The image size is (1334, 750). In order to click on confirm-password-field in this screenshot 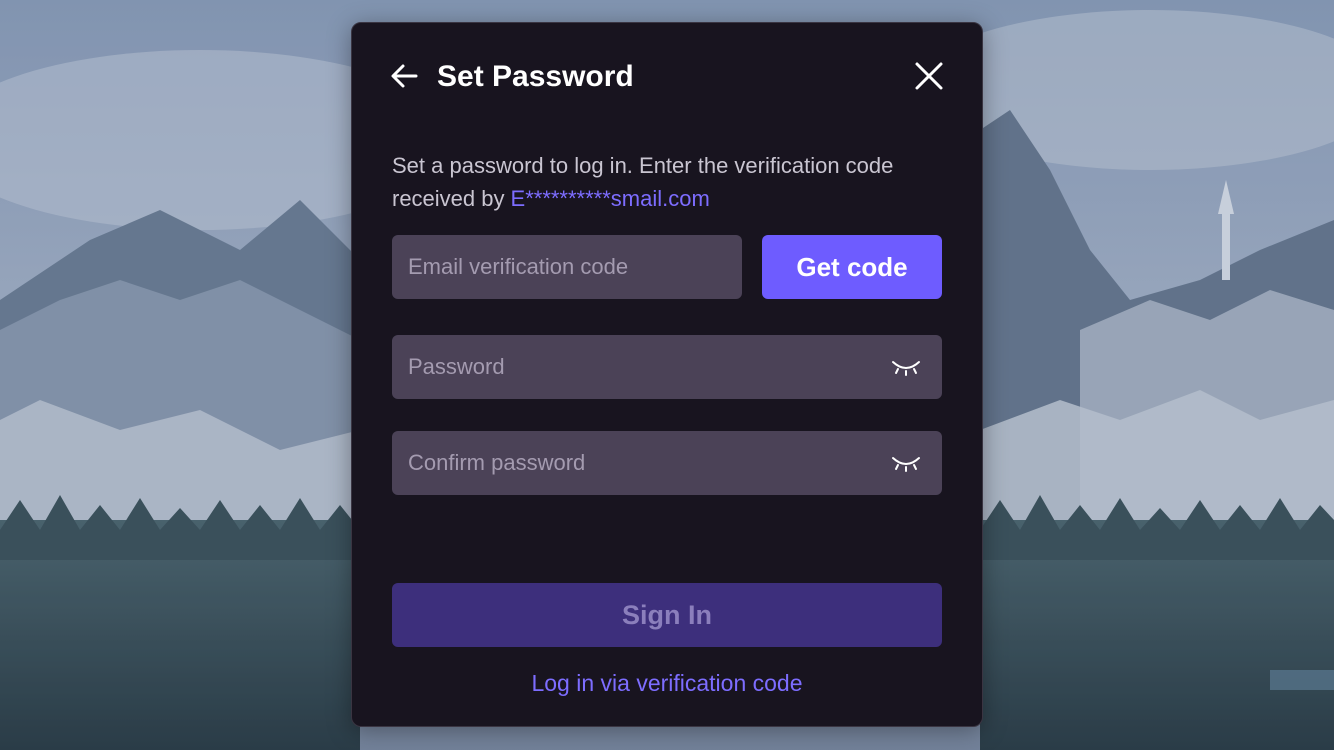, I will do `click(667, 463)`.